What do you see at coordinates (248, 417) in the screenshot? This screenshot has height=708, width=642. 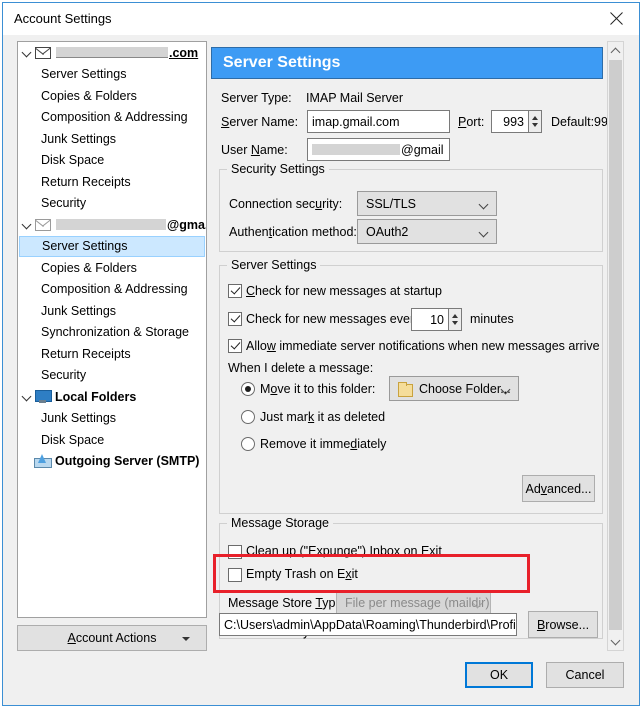 I see `radio-mark-deleted` at bounding box center [248, 417].